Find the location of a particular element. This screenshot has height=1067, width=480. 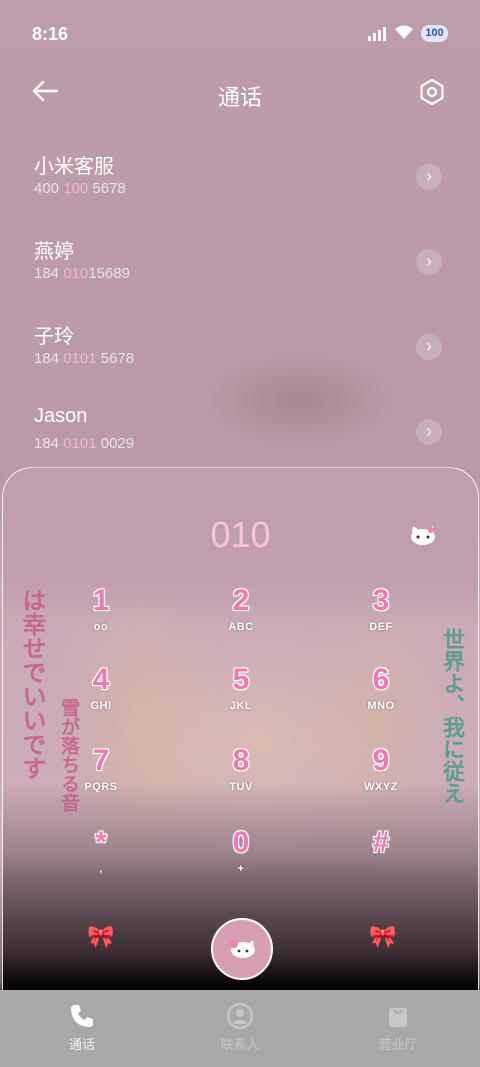

bottom-navigation: 通话 联系人 营业厅 is located at coordinates (240, 1028).